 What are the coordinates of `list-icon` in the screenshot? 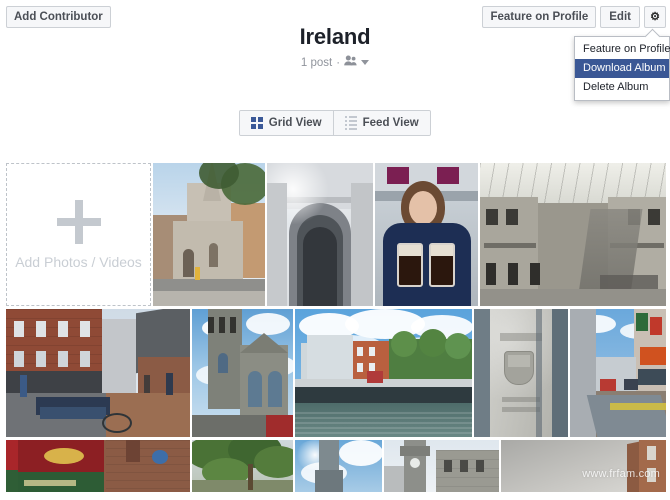 It's located at (350, 123).